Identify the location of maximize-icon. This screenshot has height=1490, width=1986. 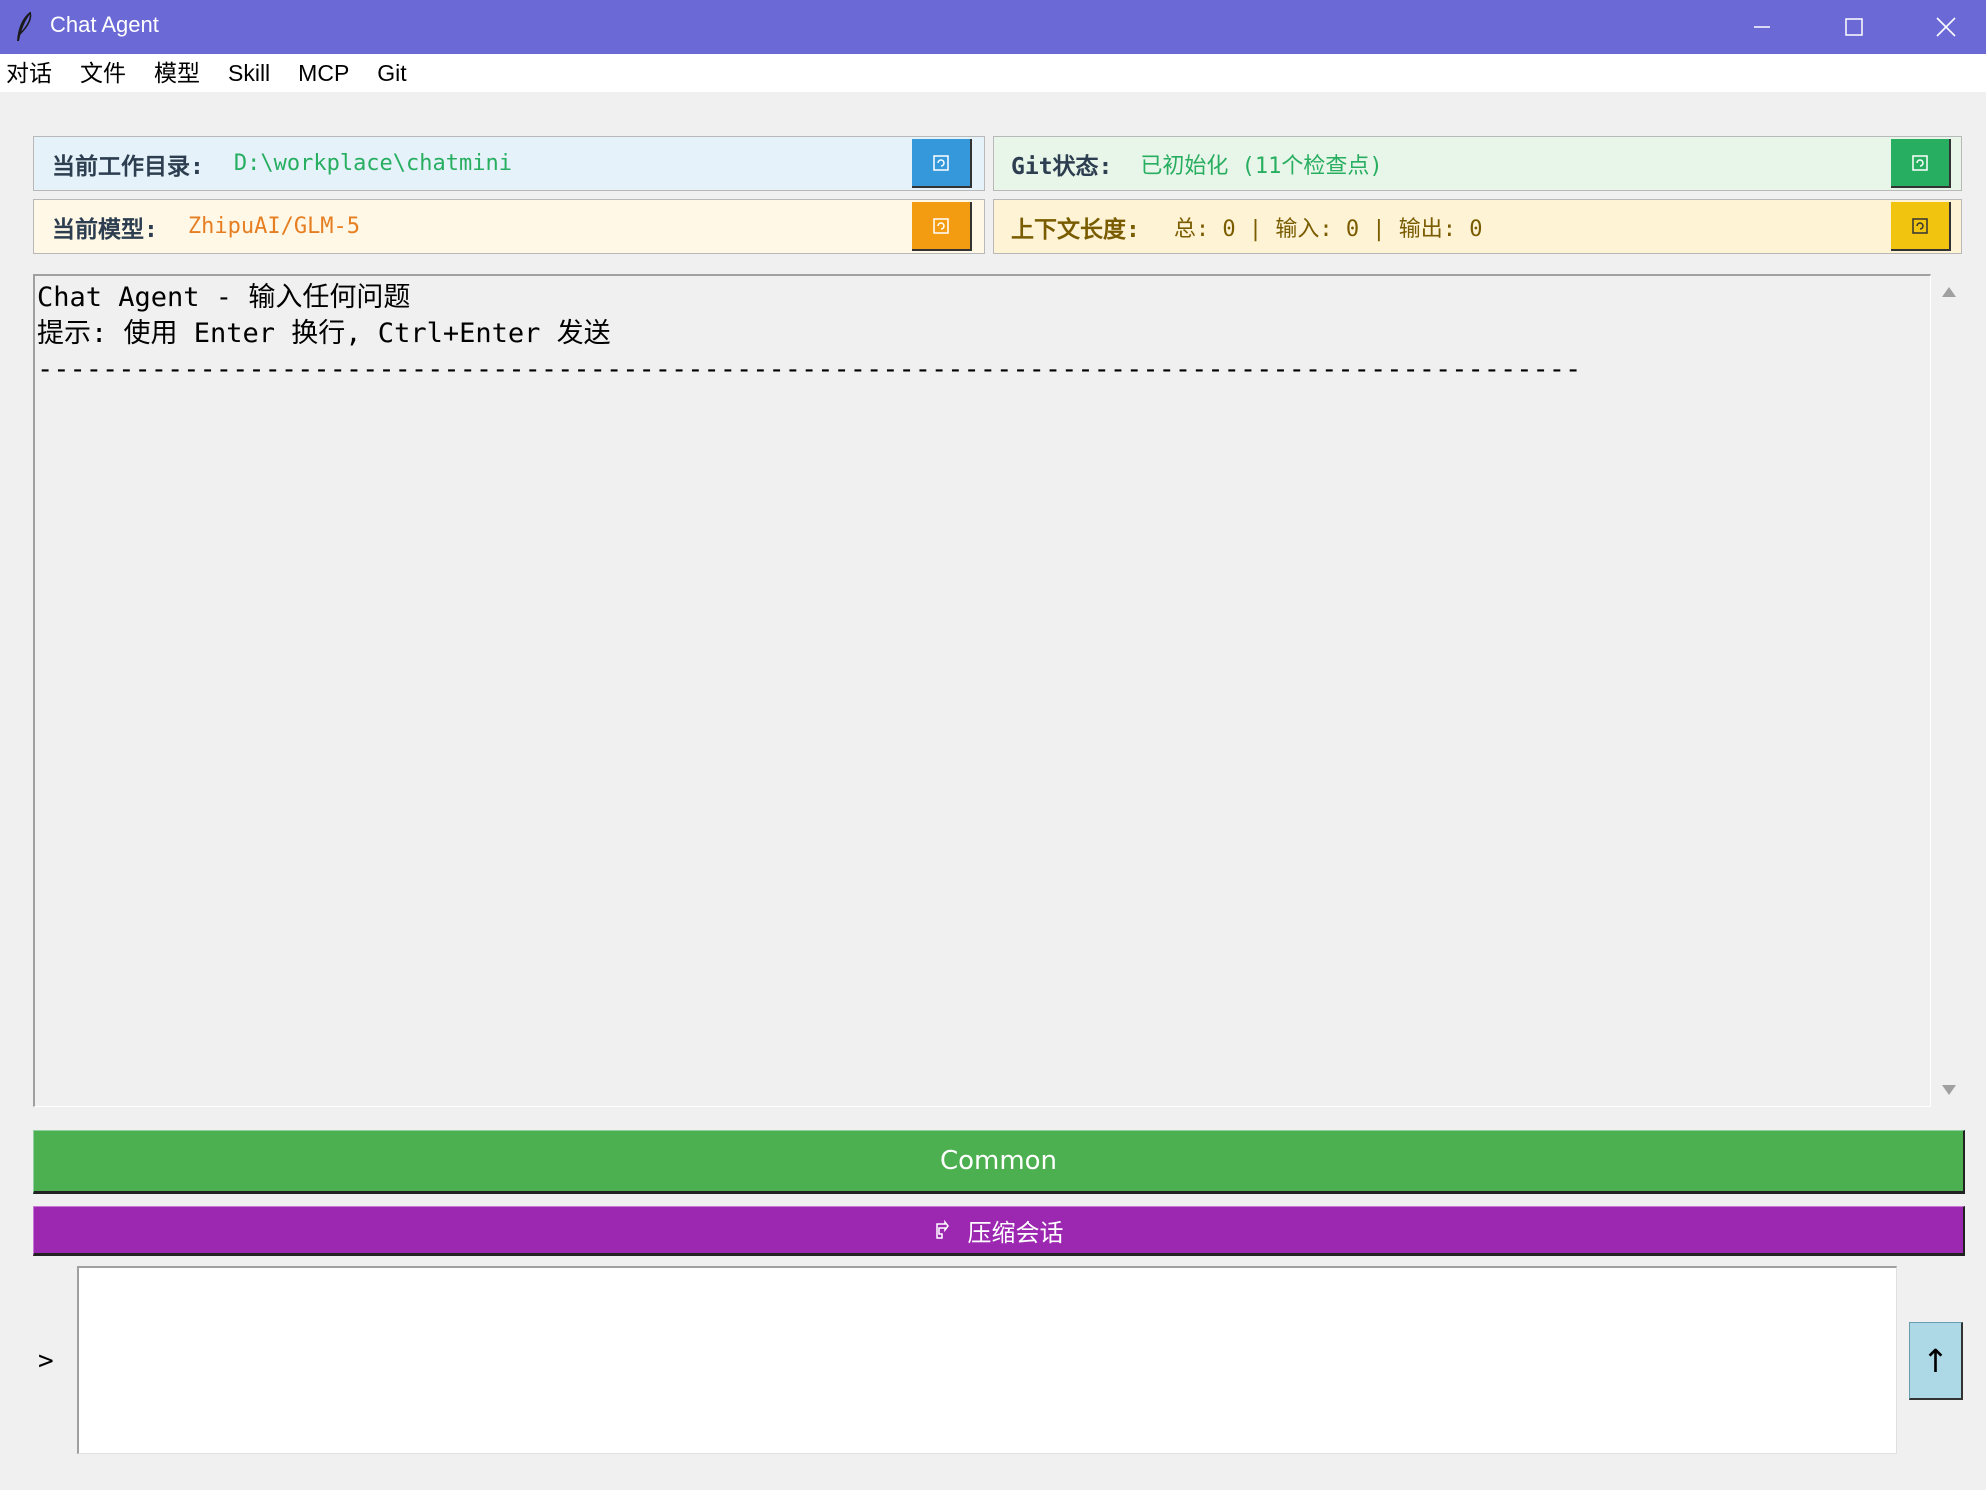
(1854, 27).